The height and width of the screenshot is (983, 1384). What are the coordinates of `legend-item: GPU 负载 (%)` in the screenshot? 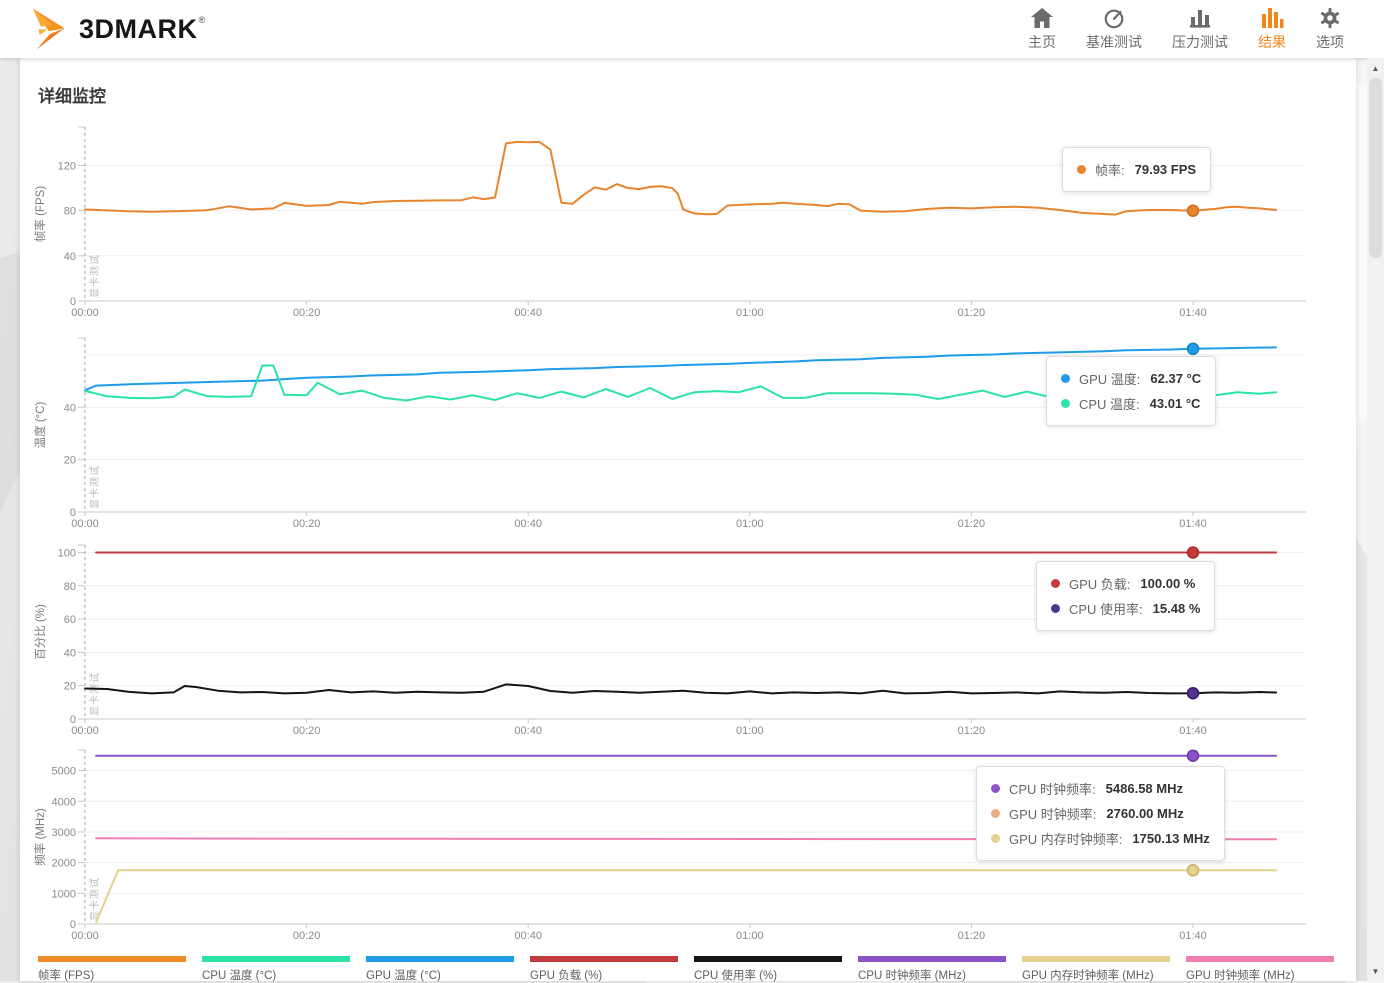 It's located at (608, 969).